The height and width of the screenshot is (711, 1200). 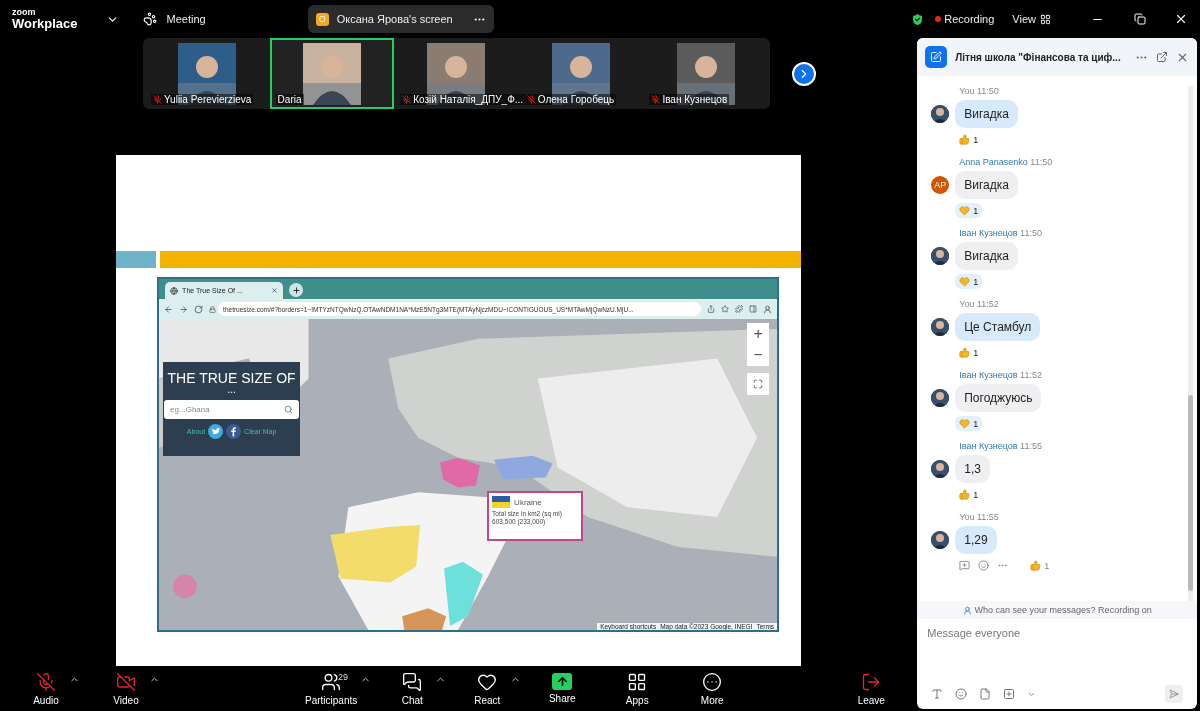 I want to click on participant-tile: Yuliia Perevierzieva, so click(x=207, y=73).